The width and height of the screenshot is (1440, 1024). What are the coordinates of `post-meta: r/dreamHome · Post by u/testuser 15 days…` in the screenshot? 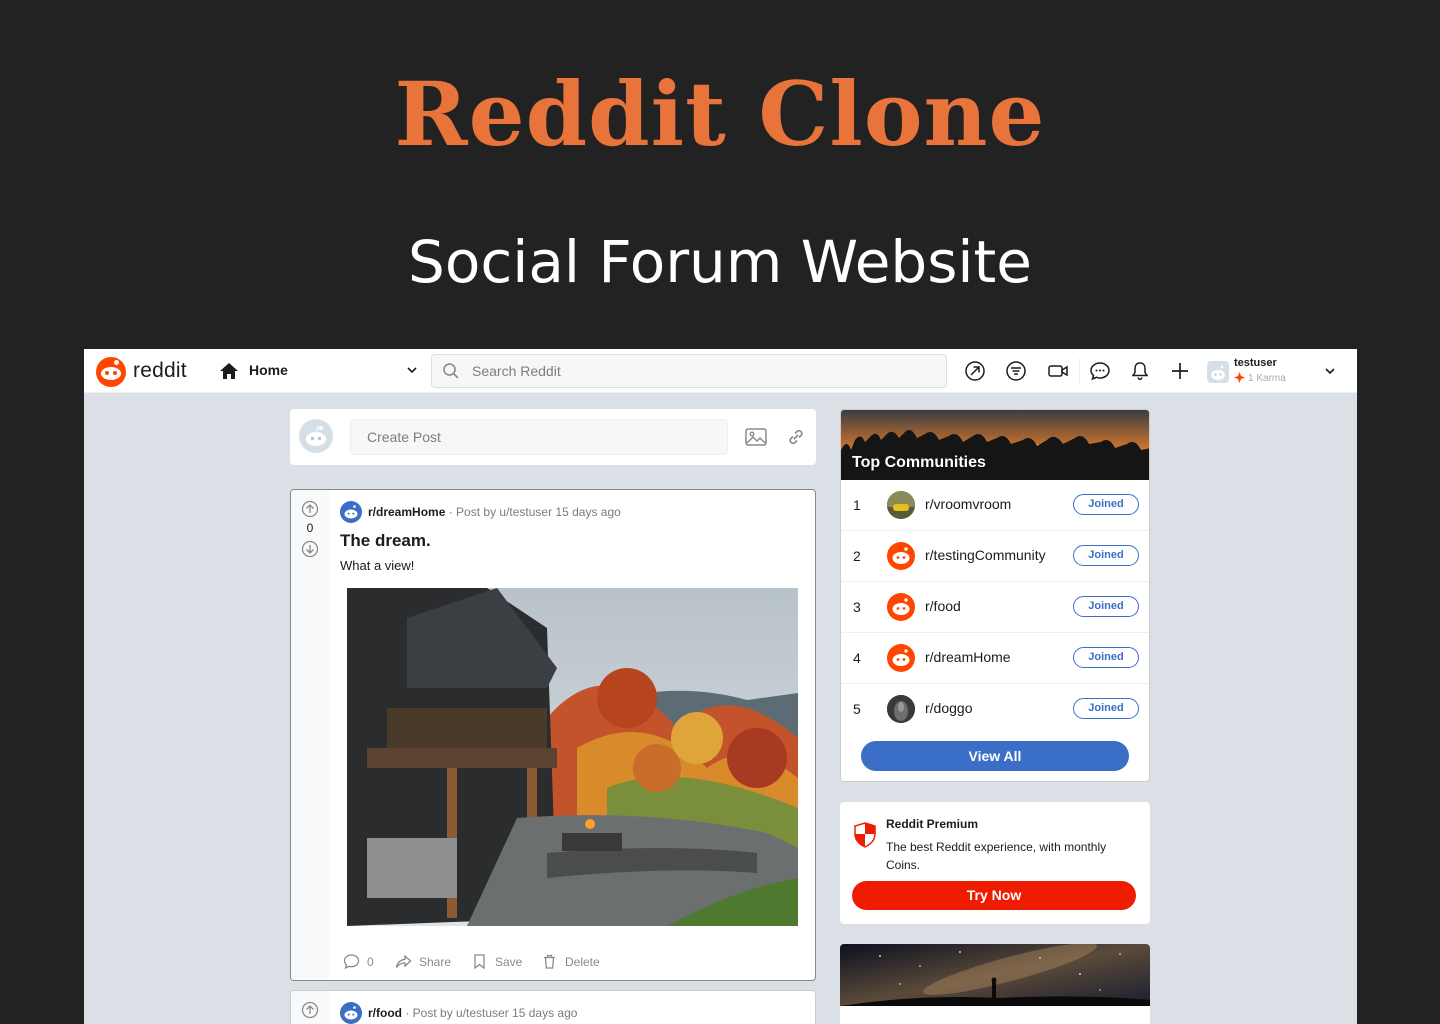 It's located at (494, 512).